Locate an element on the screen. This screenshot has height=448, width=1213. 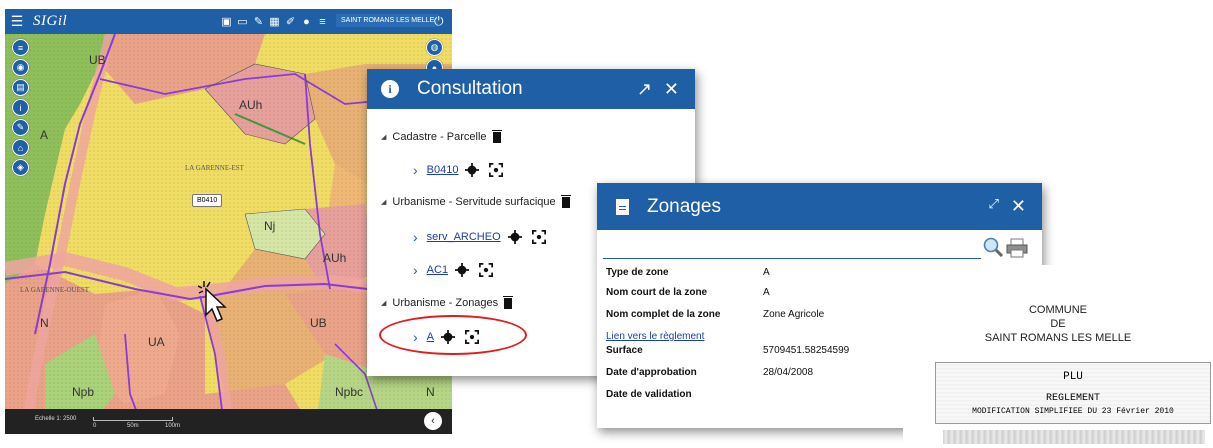
item-link-serv-archeo: serv_ARCHEO is located at coordinates (464, 237).